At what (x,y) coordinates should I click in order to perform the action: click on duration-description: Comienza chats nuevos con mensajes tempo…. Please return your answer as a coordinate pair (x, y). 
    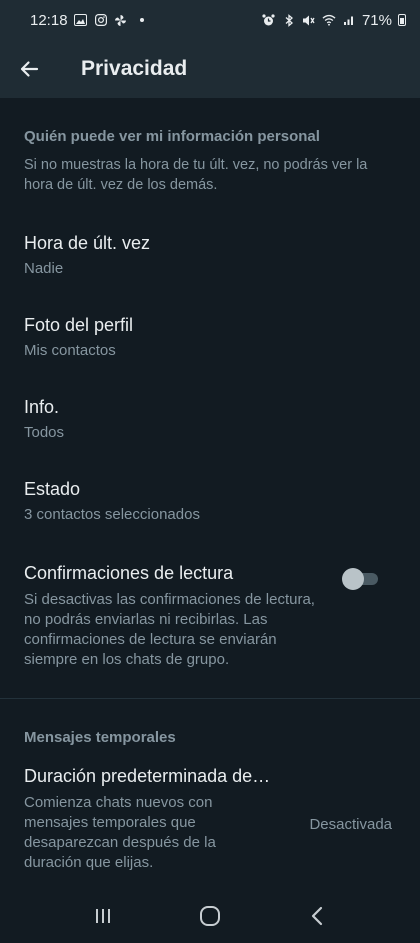
    Looking at the image, I should click on (120, 832).